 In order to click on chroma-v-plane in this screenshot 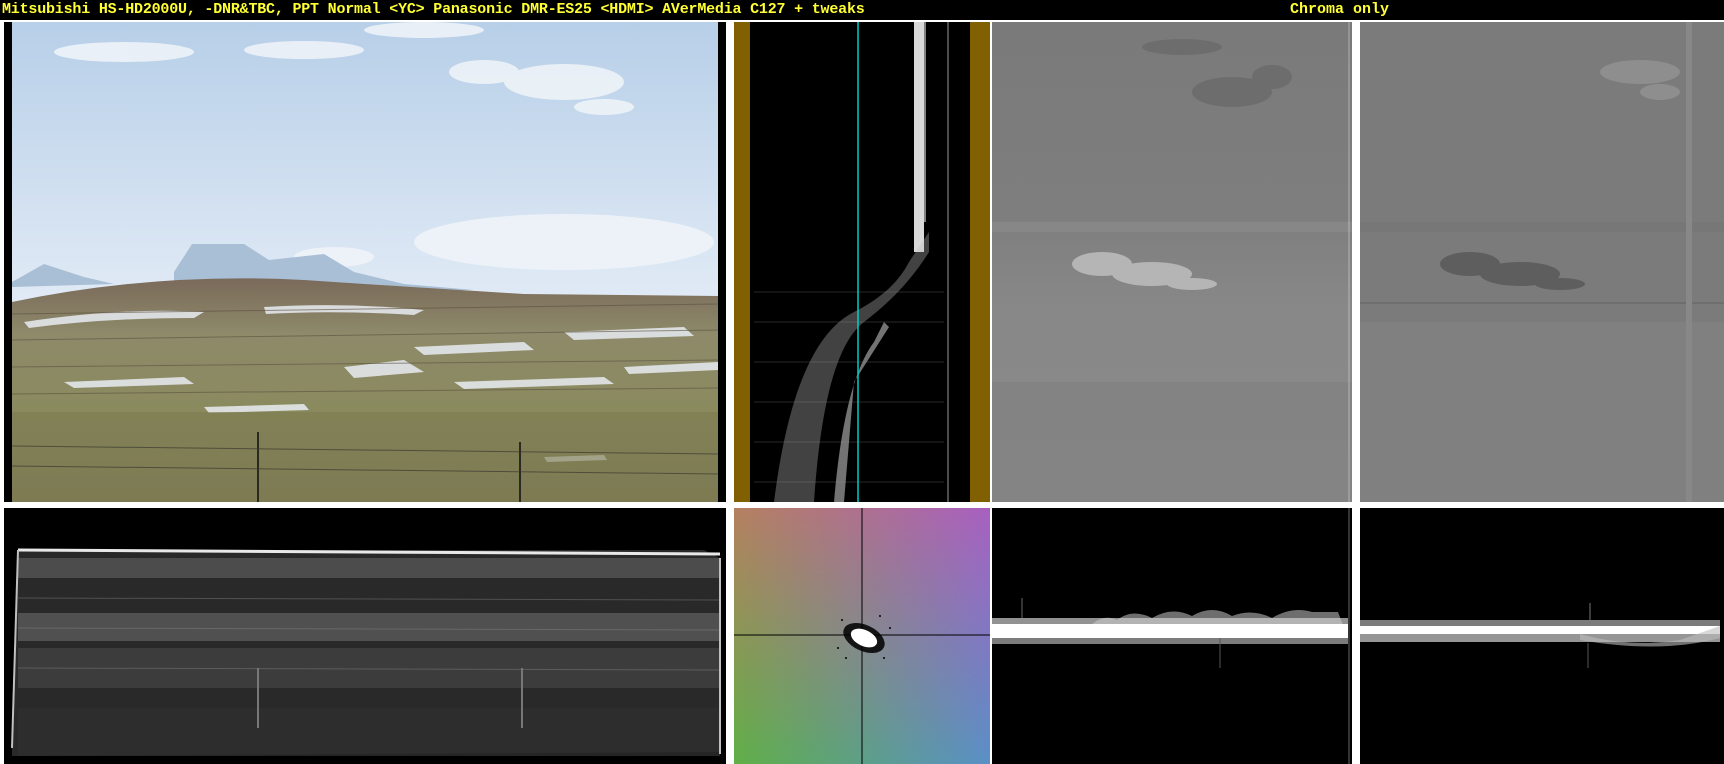, I will do `click(1542, 262)`.